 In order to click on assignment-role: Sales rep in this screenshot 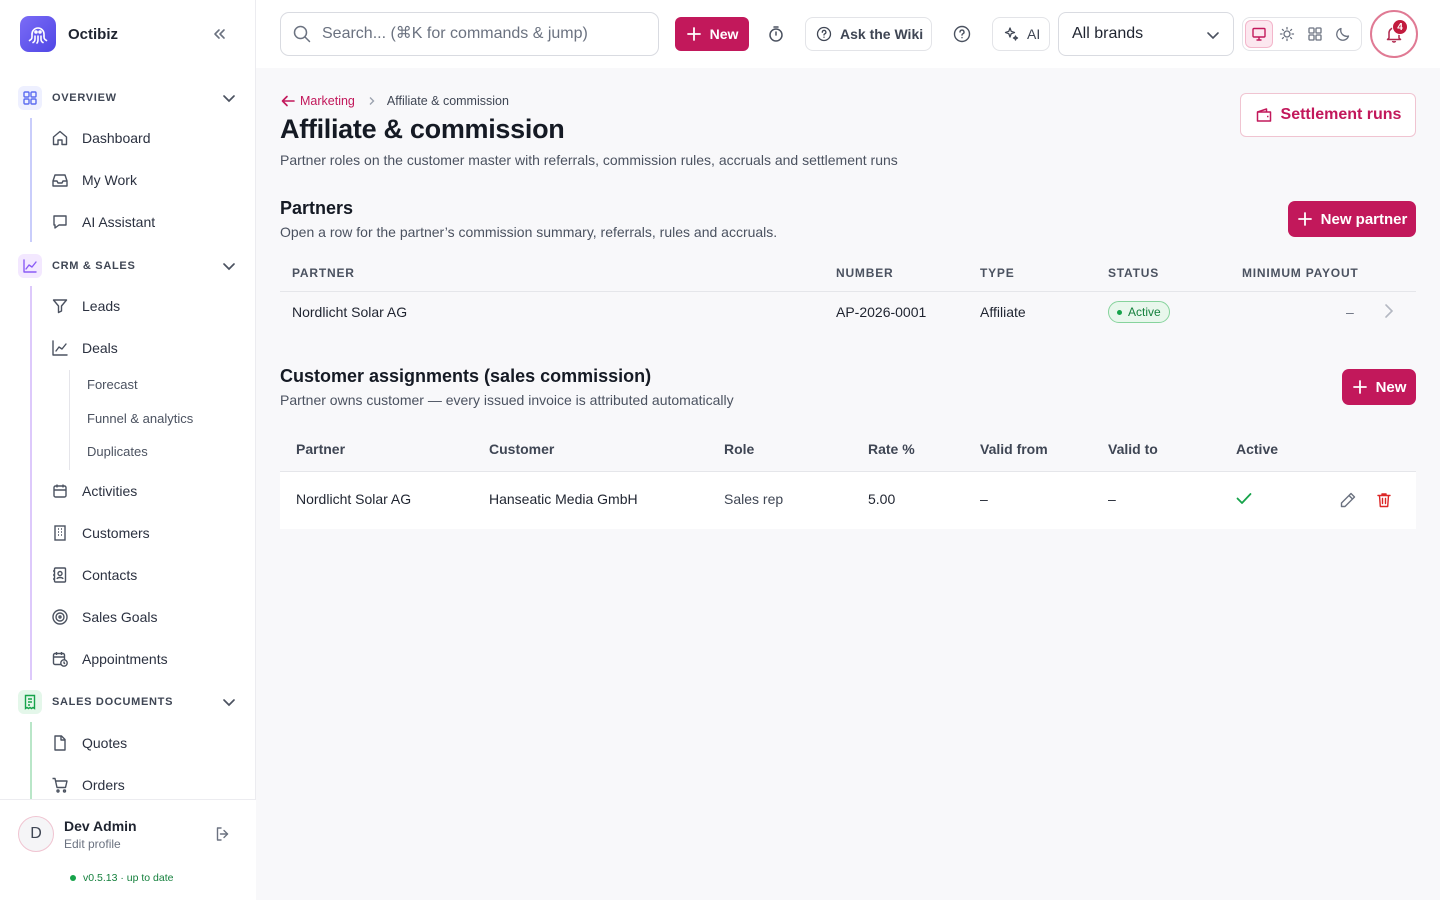, I will do `click(754, 499)`.